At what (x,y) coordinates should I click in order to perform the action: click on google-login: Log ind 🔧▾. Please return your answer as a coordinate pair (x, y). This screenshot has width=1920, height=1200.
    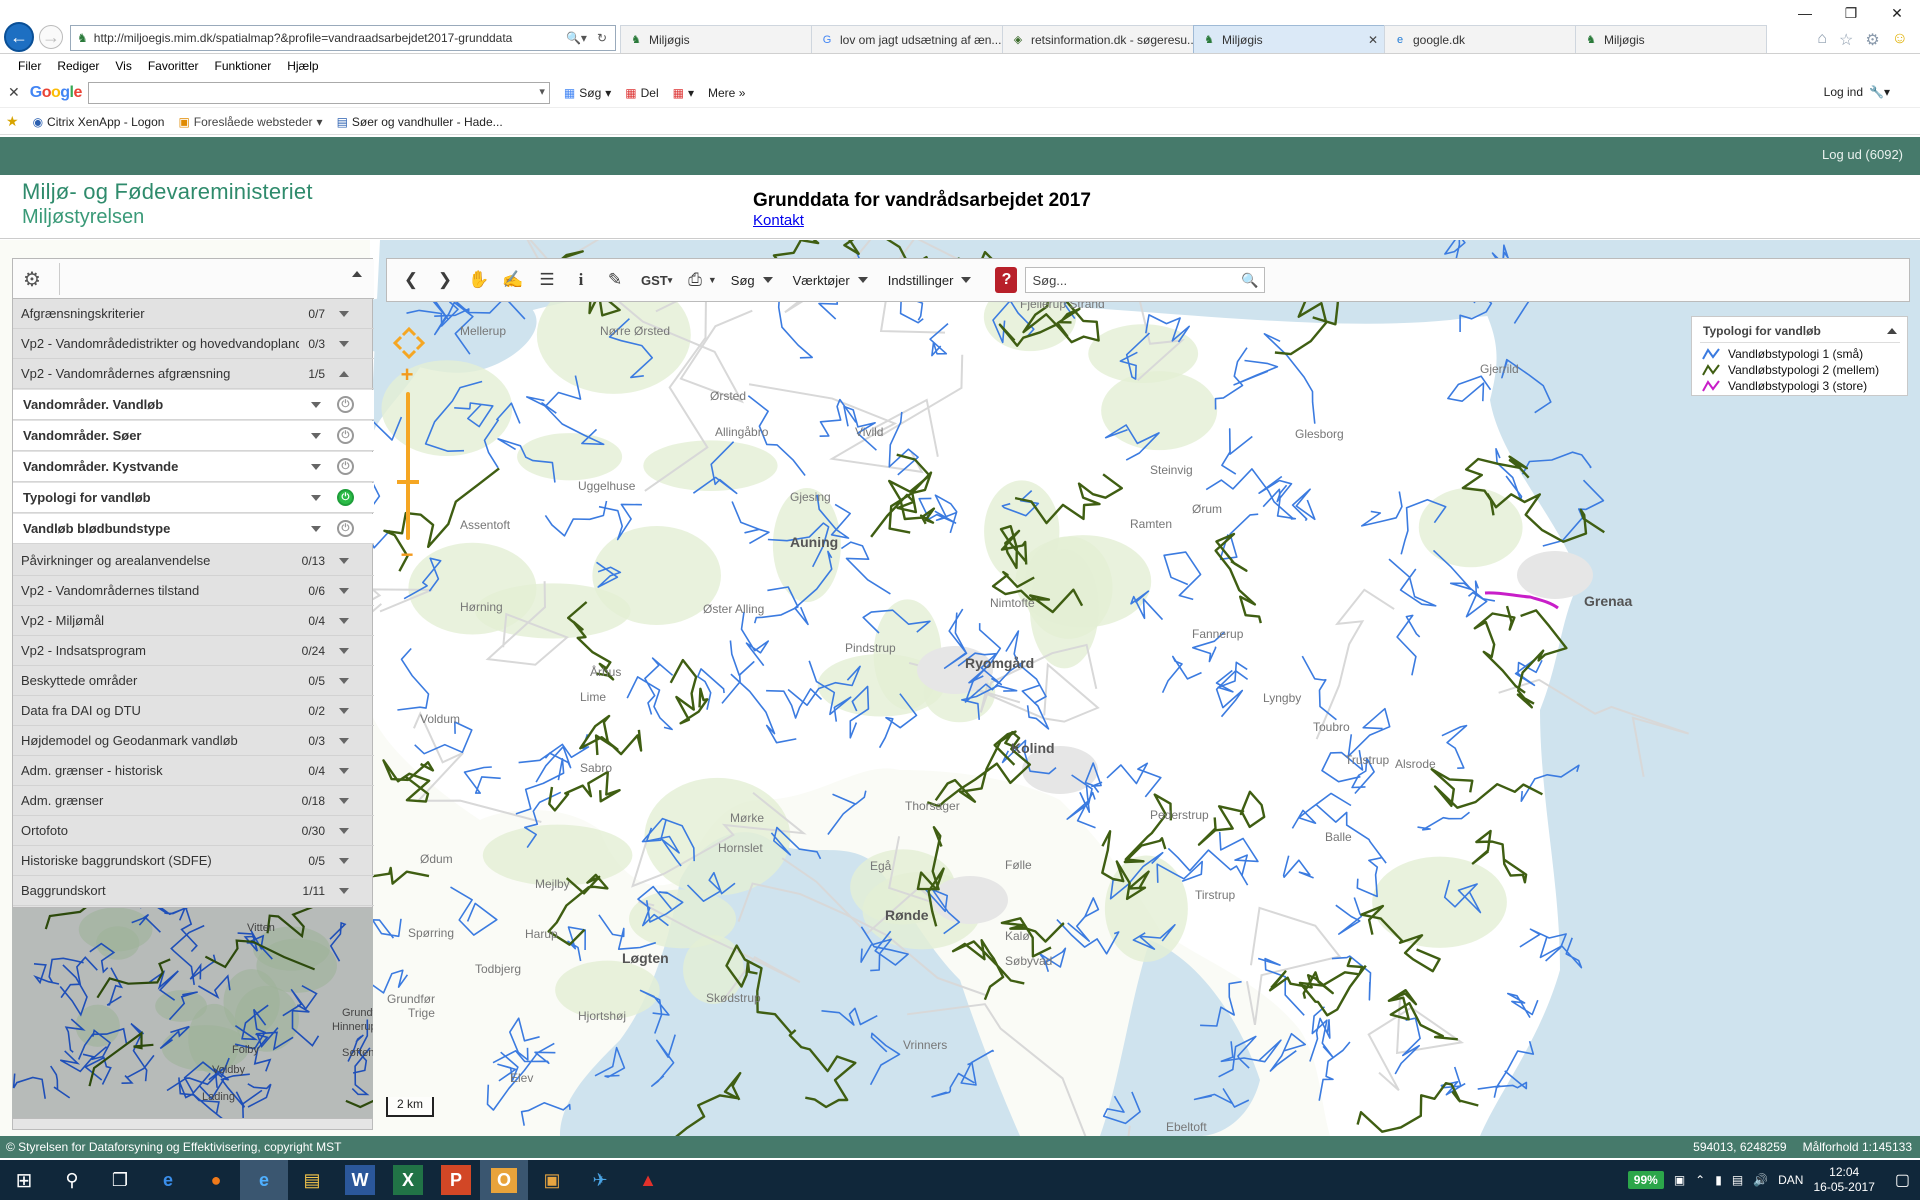
    Looking at the image, I should click on (1857, 92).